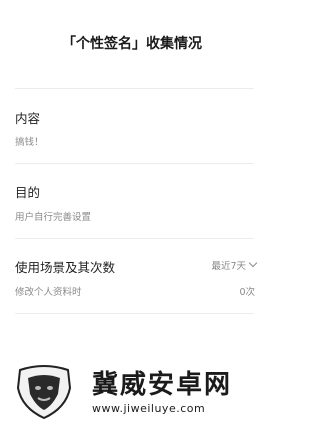 This screenshot has height=425, width=320. I want to click on watermark-text: 冀威安卓网, so click(162, 385).